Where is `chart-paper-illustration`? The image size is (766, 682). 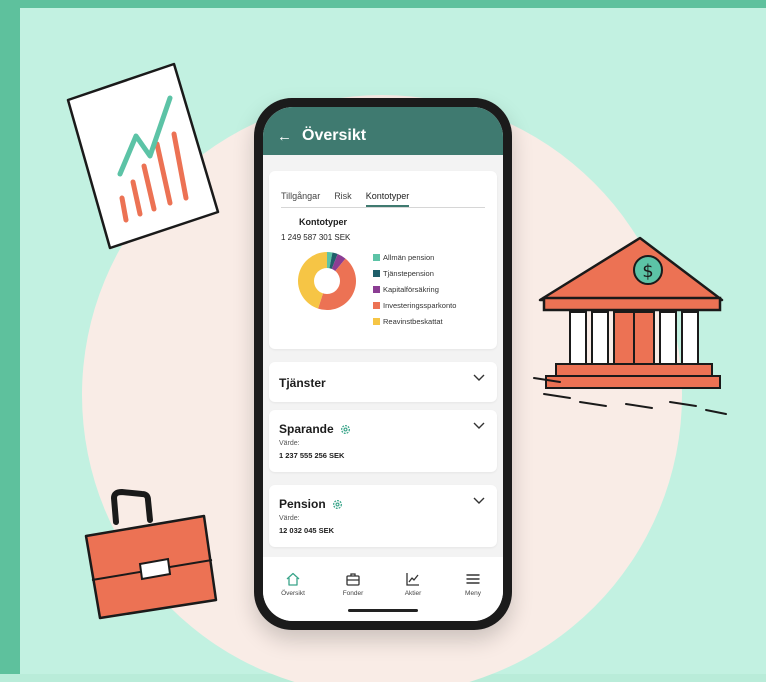
chart-paper-illustration is located at coordinates (143, 156).